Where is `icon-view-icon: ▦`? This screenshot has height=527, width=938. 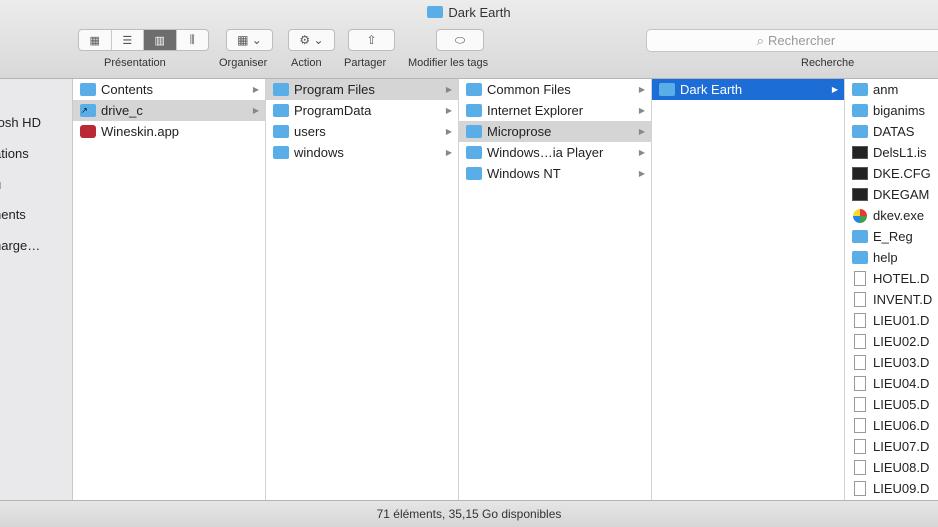
icon-view-icon: ▦ is located at coordinates (95, 40).